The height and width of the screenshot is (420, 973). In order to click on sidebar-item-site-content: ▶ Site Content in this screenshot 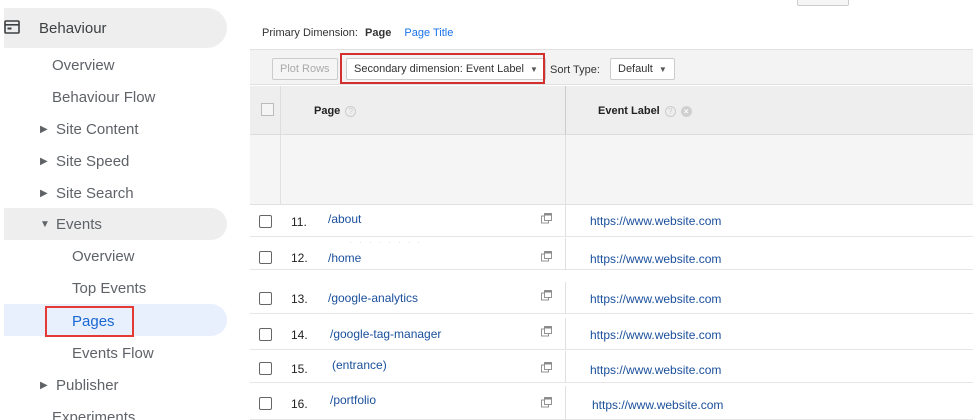, I will do `click(89, 129)`.